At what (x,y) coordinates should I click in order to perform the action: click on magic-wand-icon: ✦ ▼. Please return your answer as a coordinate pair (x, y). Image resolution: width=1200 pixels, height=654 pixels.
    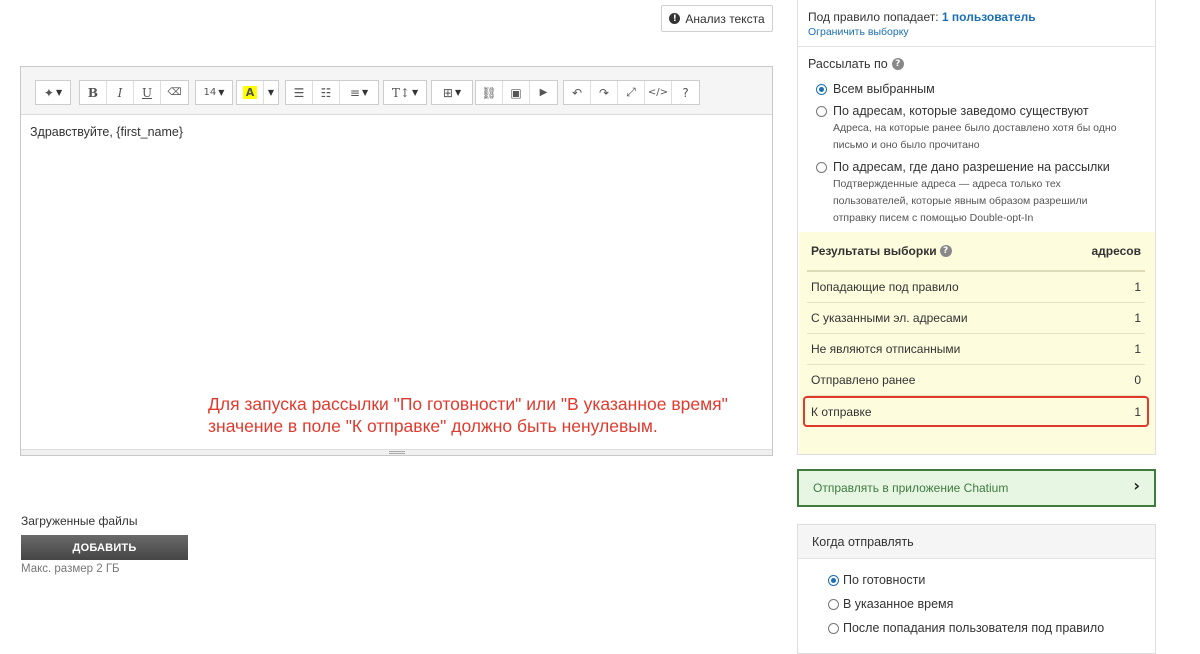
    Looking at the image, I should click on (53, 92).